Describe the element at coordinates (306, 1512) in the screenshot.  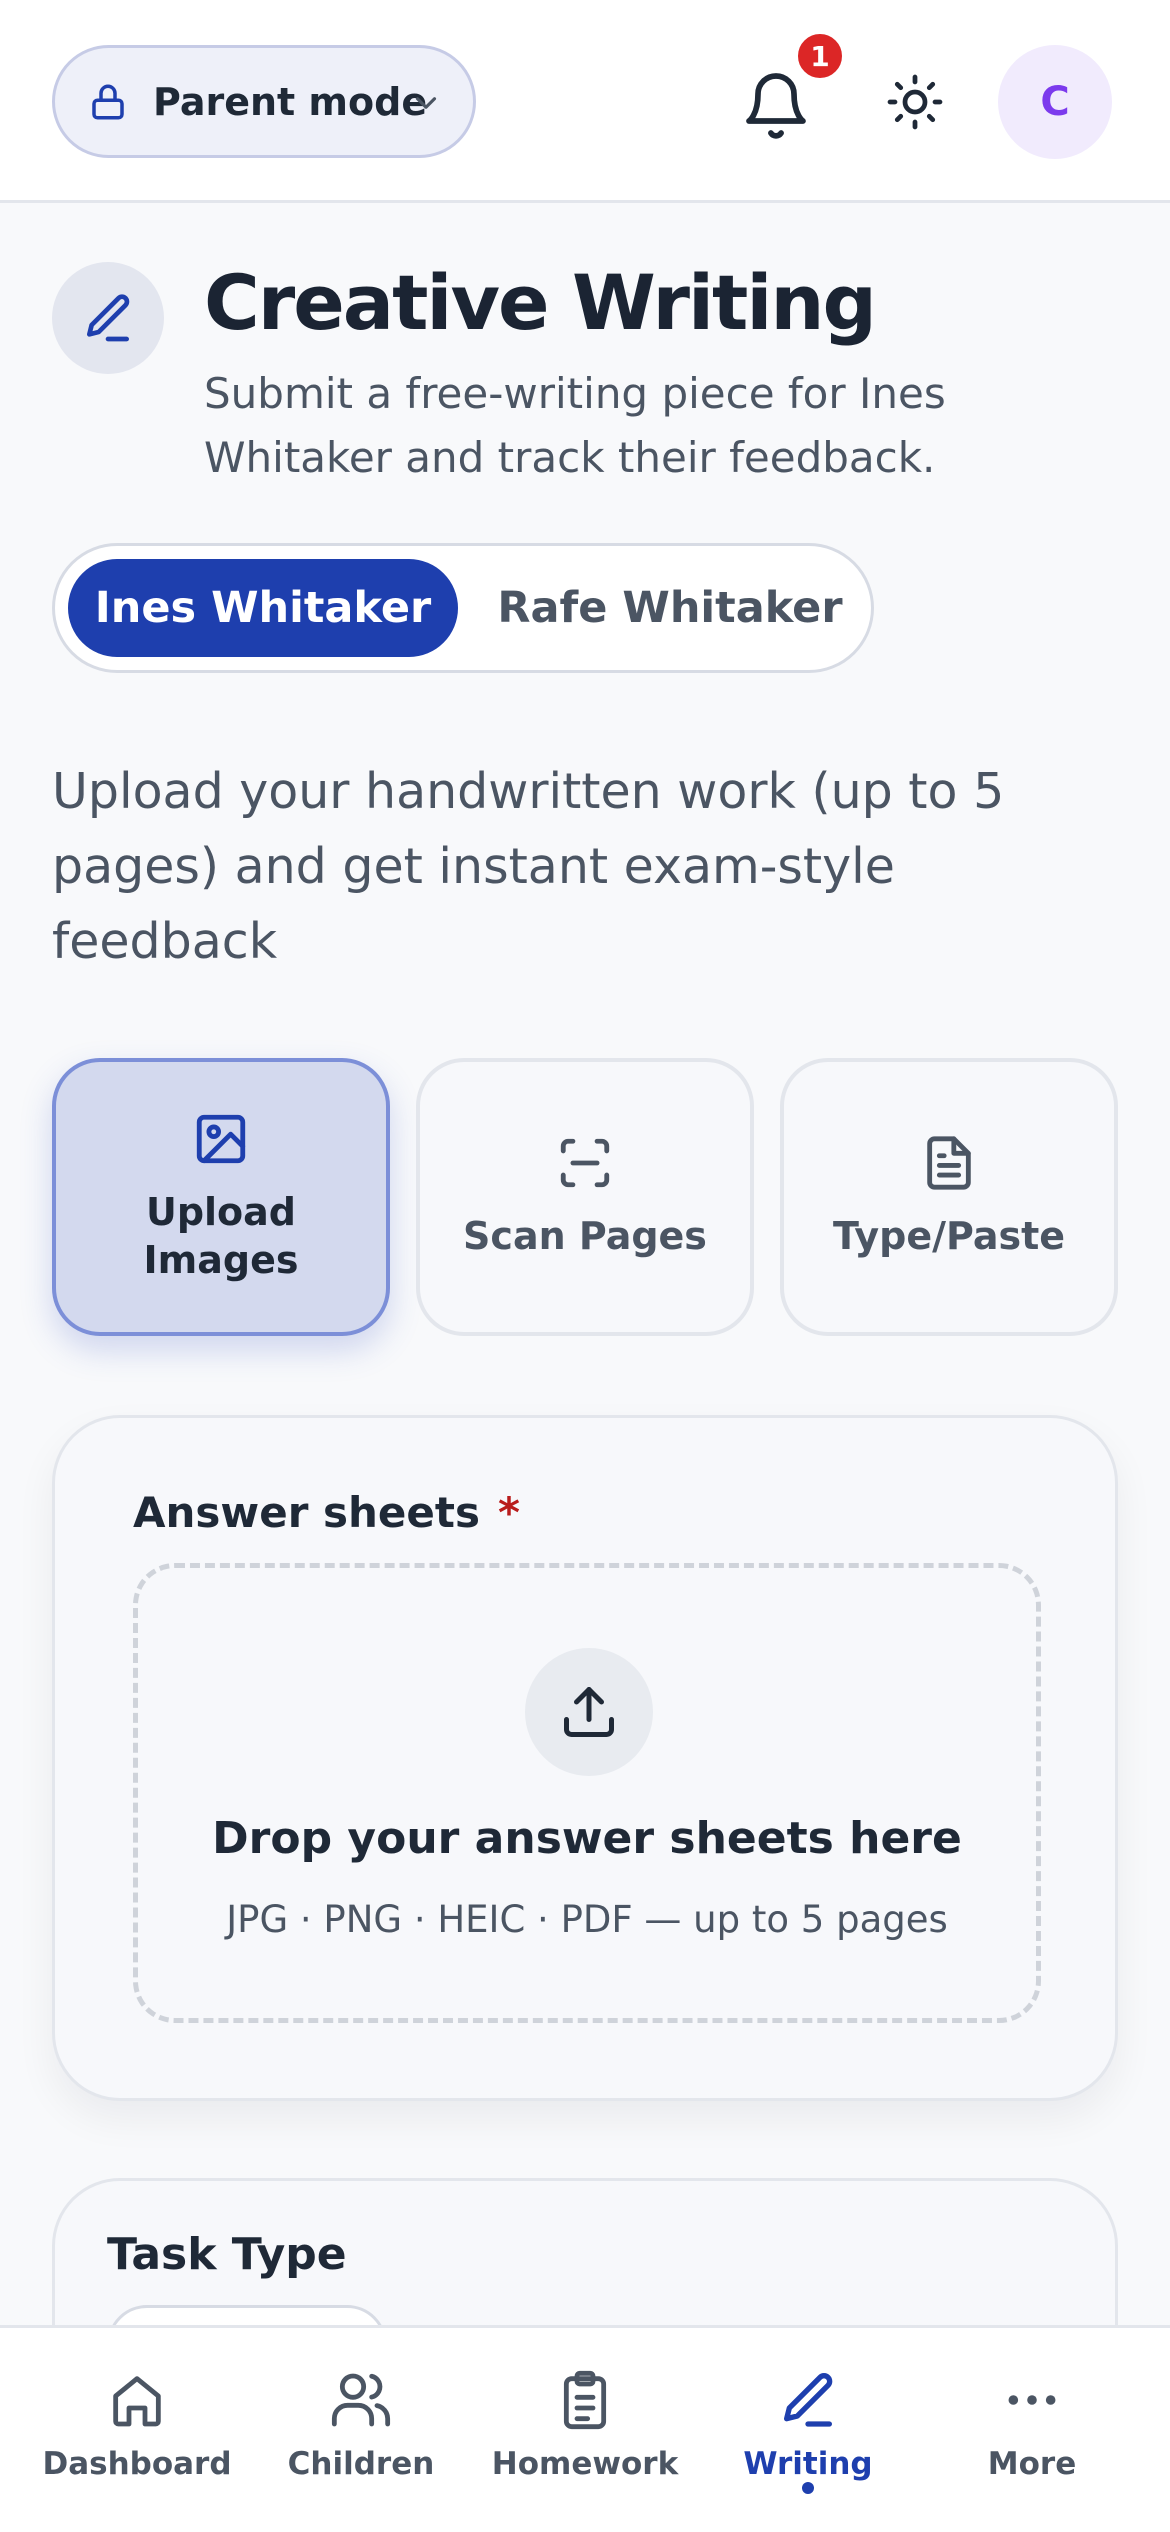
I see `answer-sheets-label-text: Answer sheets` at that location.